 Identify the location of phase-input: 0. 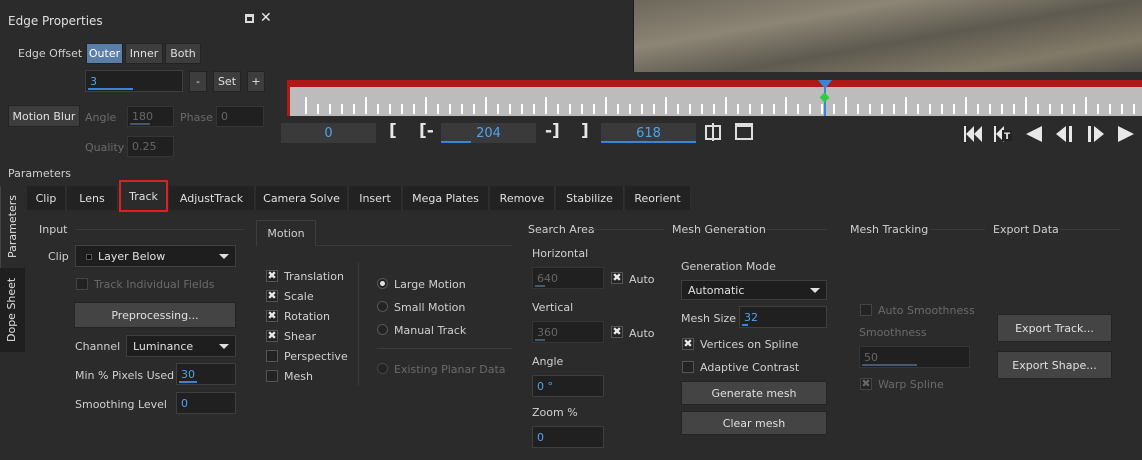
(240, 116).